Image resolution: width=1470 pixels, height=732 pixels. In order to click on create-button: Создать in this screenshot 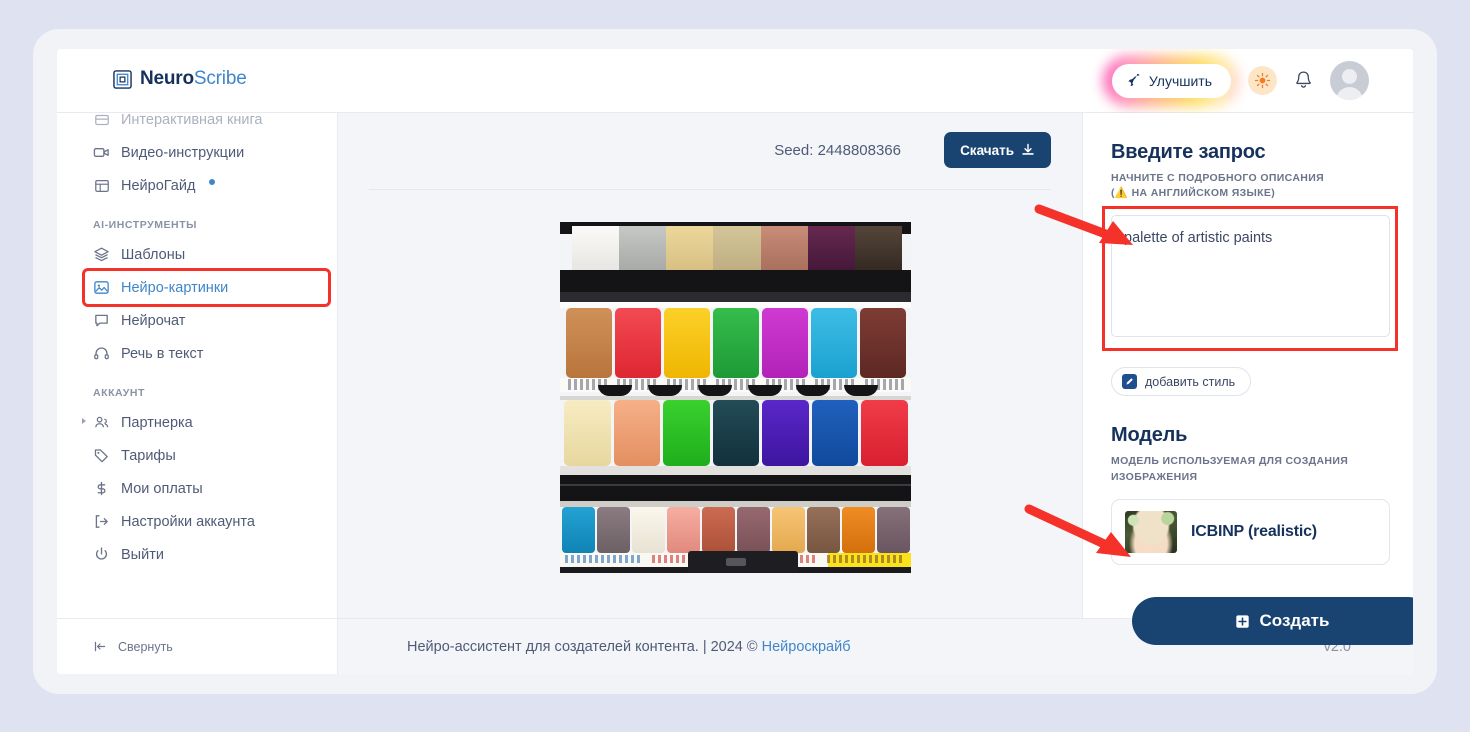, I will do `click(1272, 621)`.